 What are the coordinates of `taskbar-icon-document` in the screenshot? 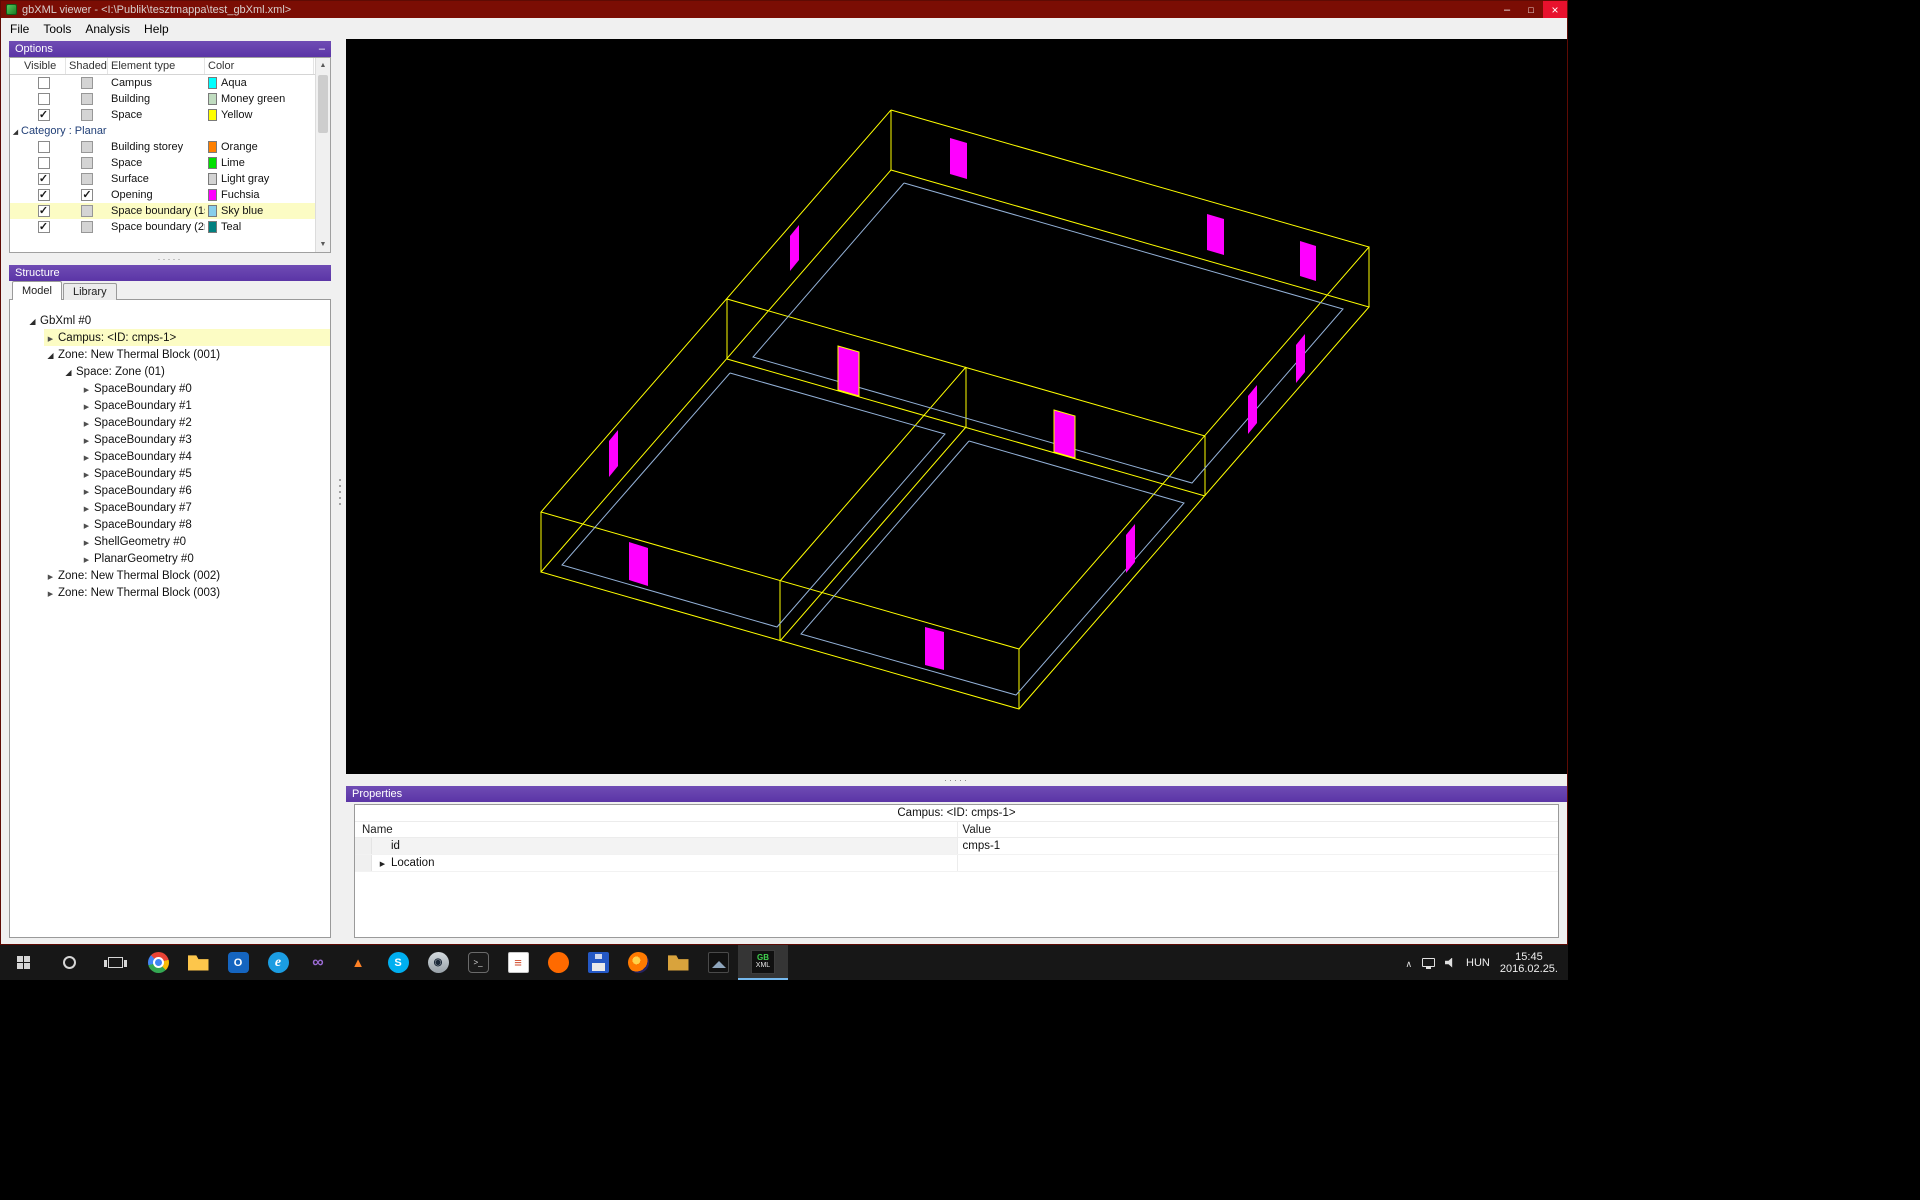 It's located at (518, 962).